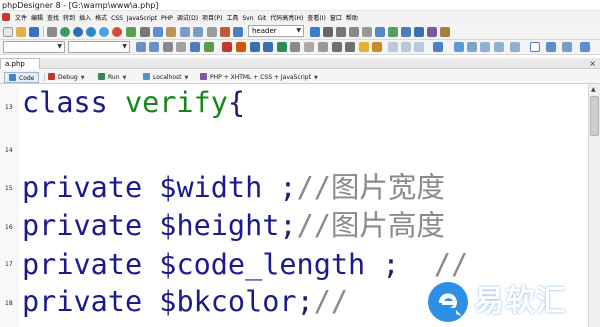  What do you see at coordinates (241, 47) in the screenshot?
I see `step-over-icon` at bounding box center [241, 47].